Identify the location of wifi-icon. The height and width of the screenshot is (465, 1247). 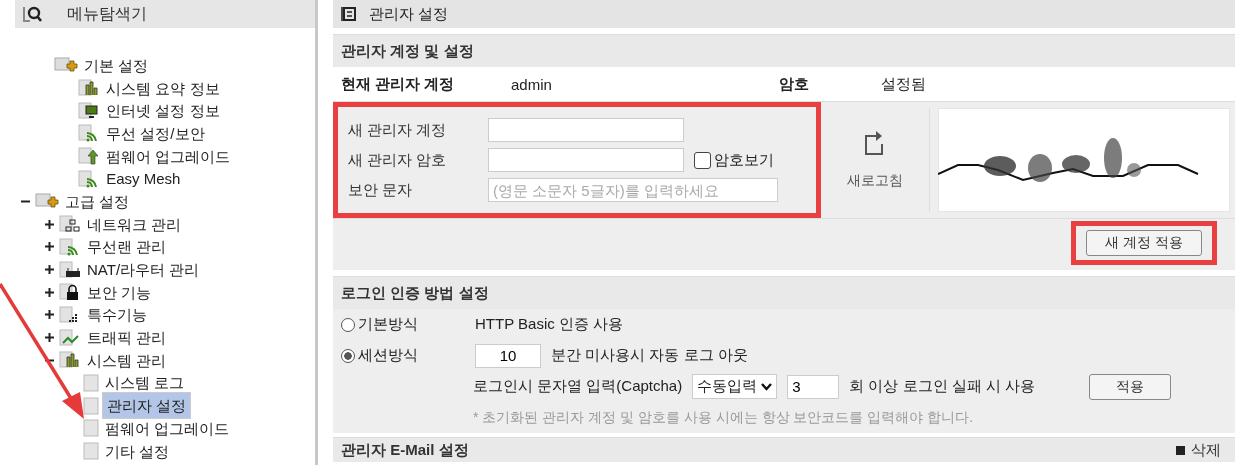
(70, 246).